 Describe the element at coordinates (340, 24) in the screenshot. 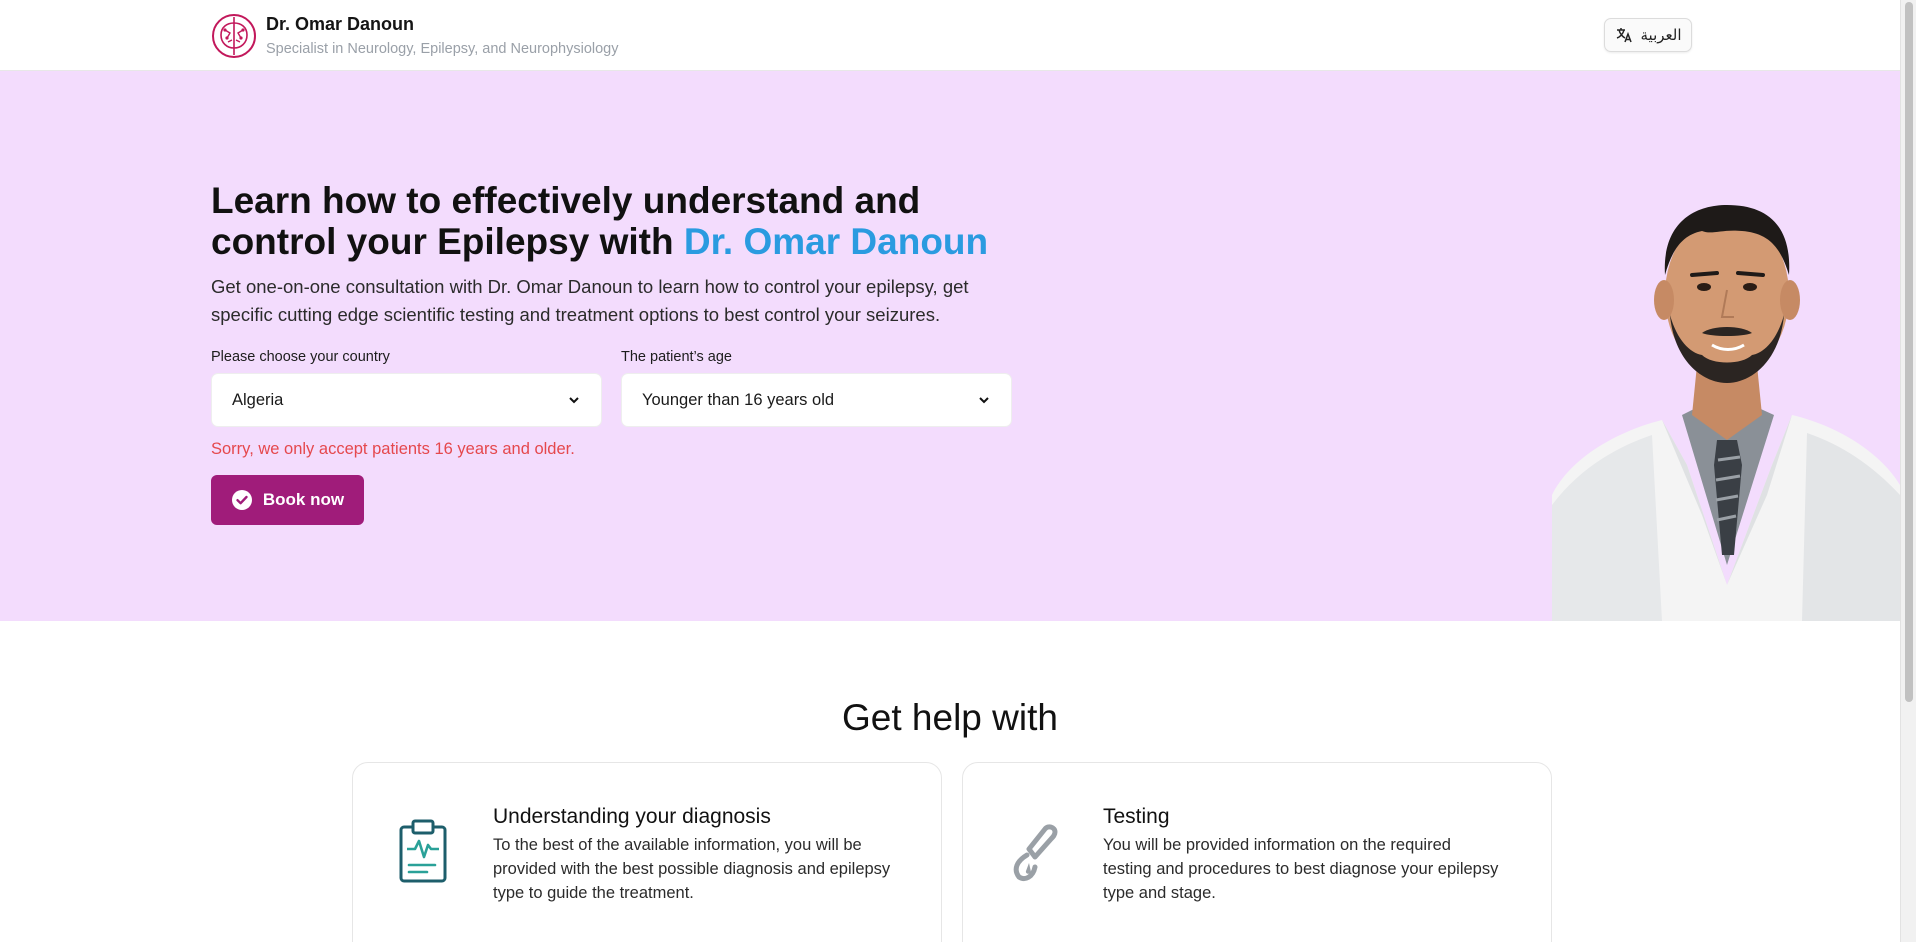

I see `brand-name: Dr. Omar Danoun` at that location.